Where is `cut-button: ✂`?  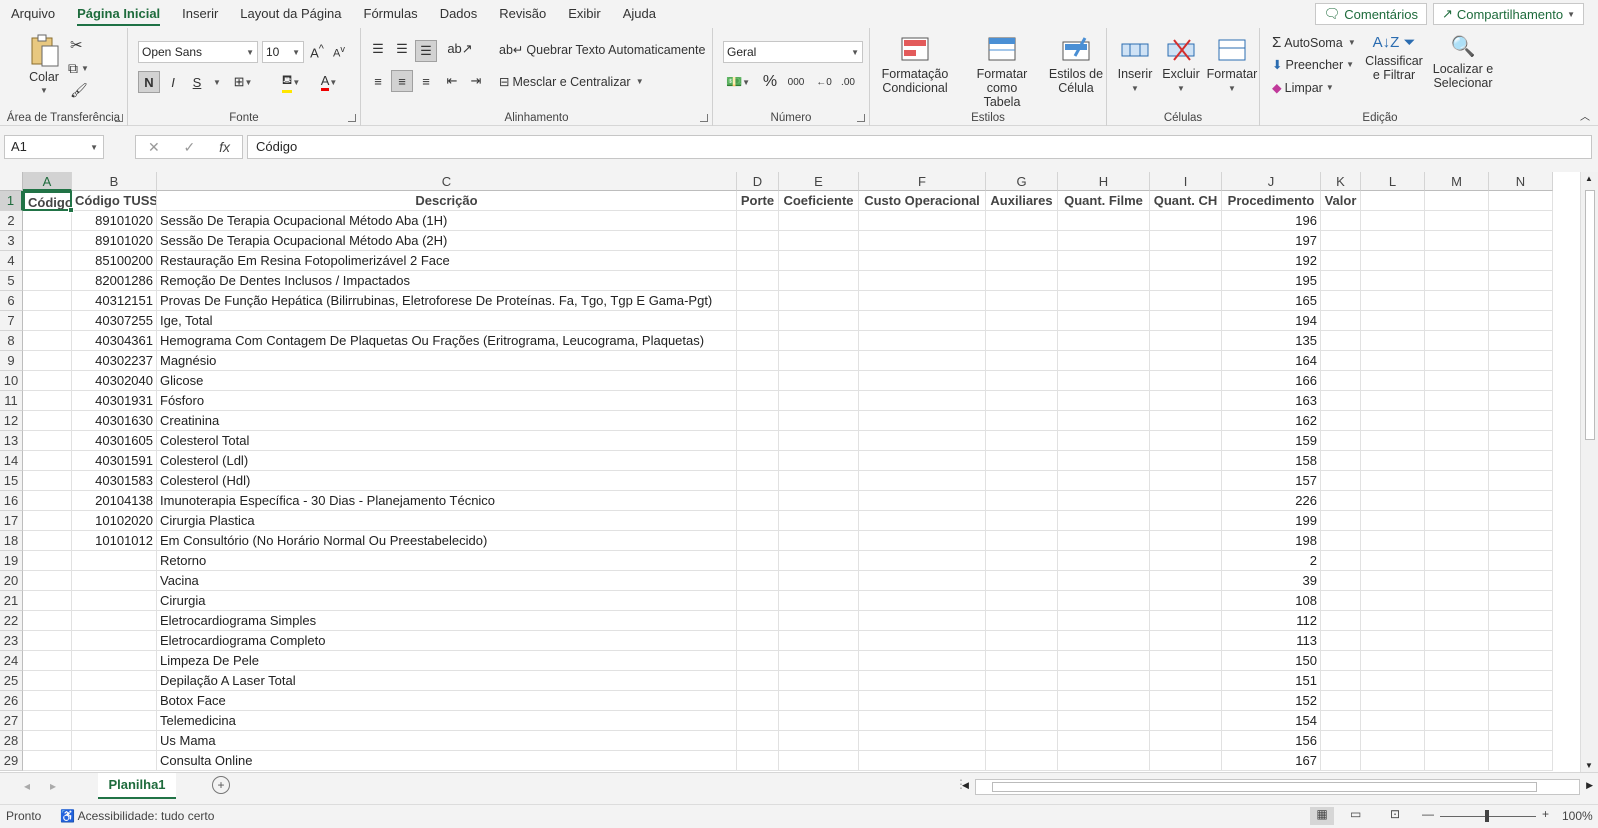 cut-button: ✂ is located at coordinates (76, 45).